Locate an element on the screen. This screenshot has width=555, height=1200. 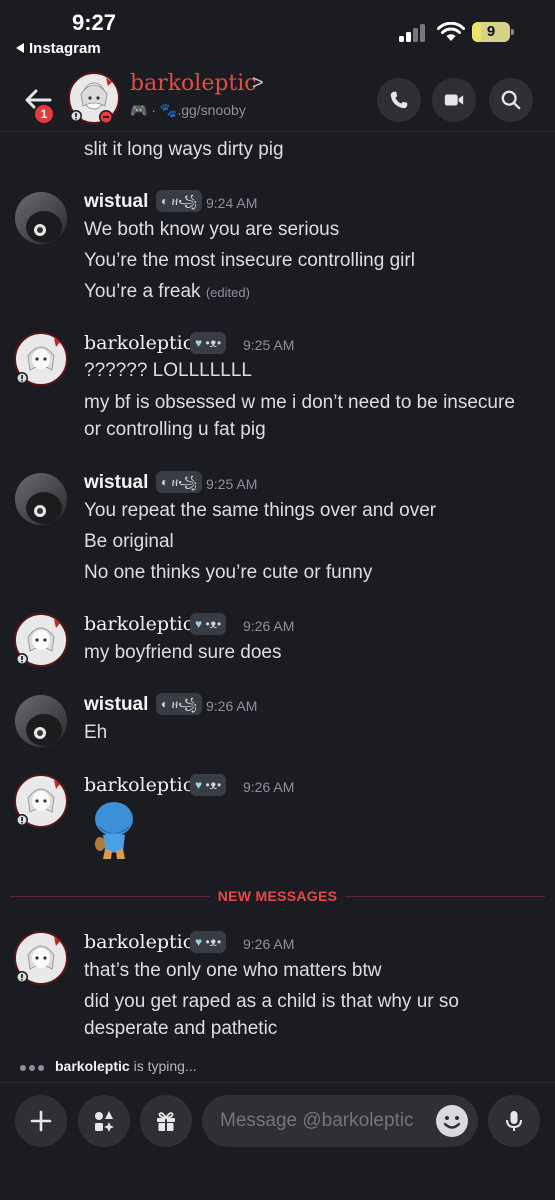
edited-label: (edited) is located at coordinates (227, 292).